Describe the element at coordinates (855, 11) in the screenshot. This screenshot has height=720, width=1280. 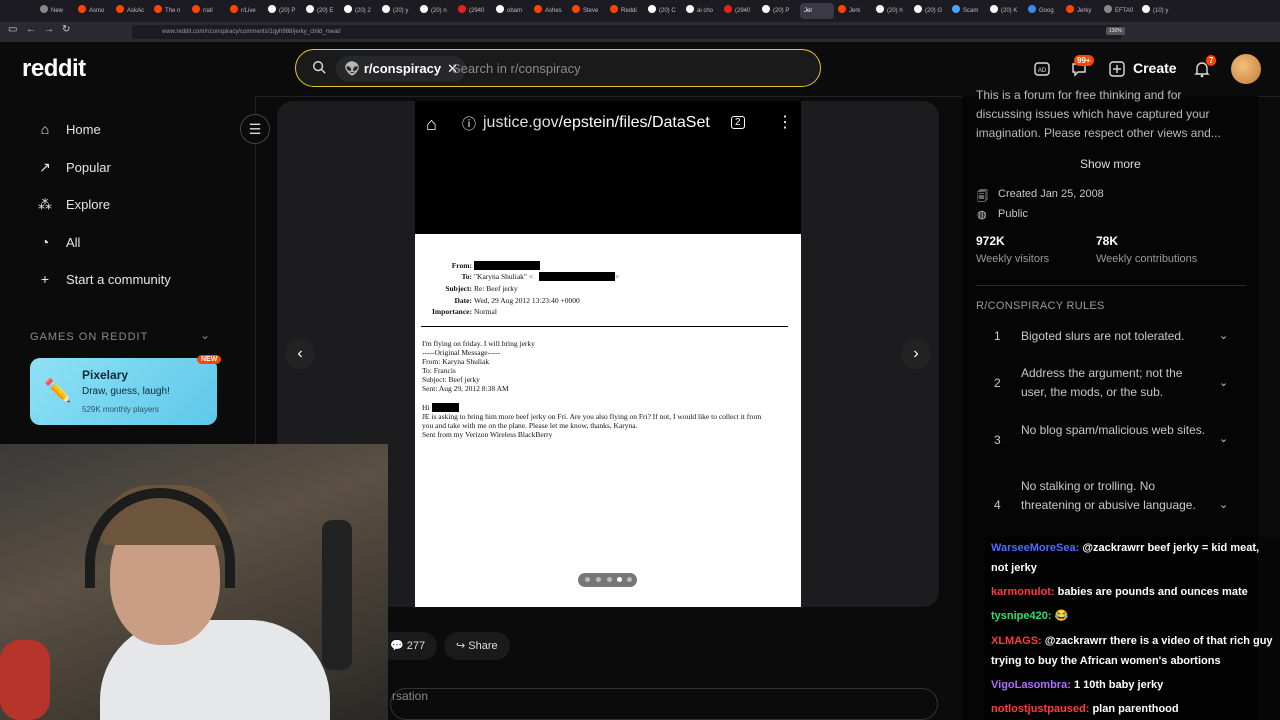
I see `browser-tab: Jerk` at that location.